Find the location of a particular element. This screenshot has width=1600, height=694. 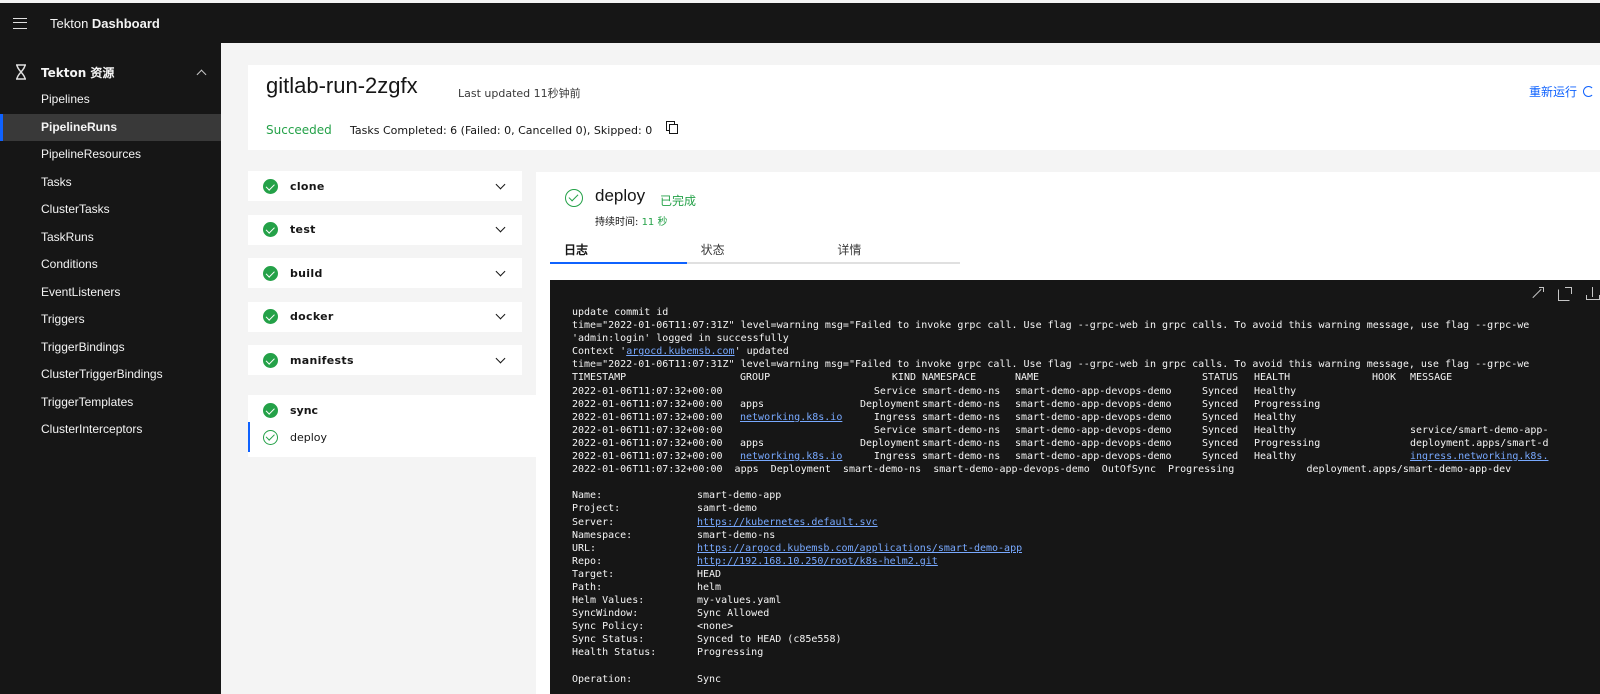

tab-2: 详情 is located at coordinates (891, 249).